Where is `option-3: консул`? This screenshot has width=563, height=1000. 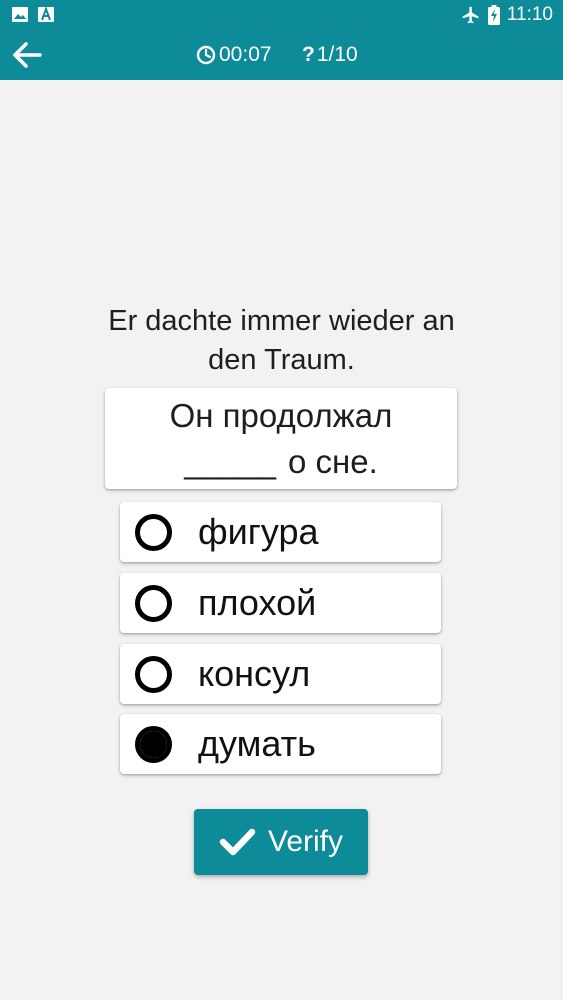 option-3: консул is located at coordinates (280, 674).